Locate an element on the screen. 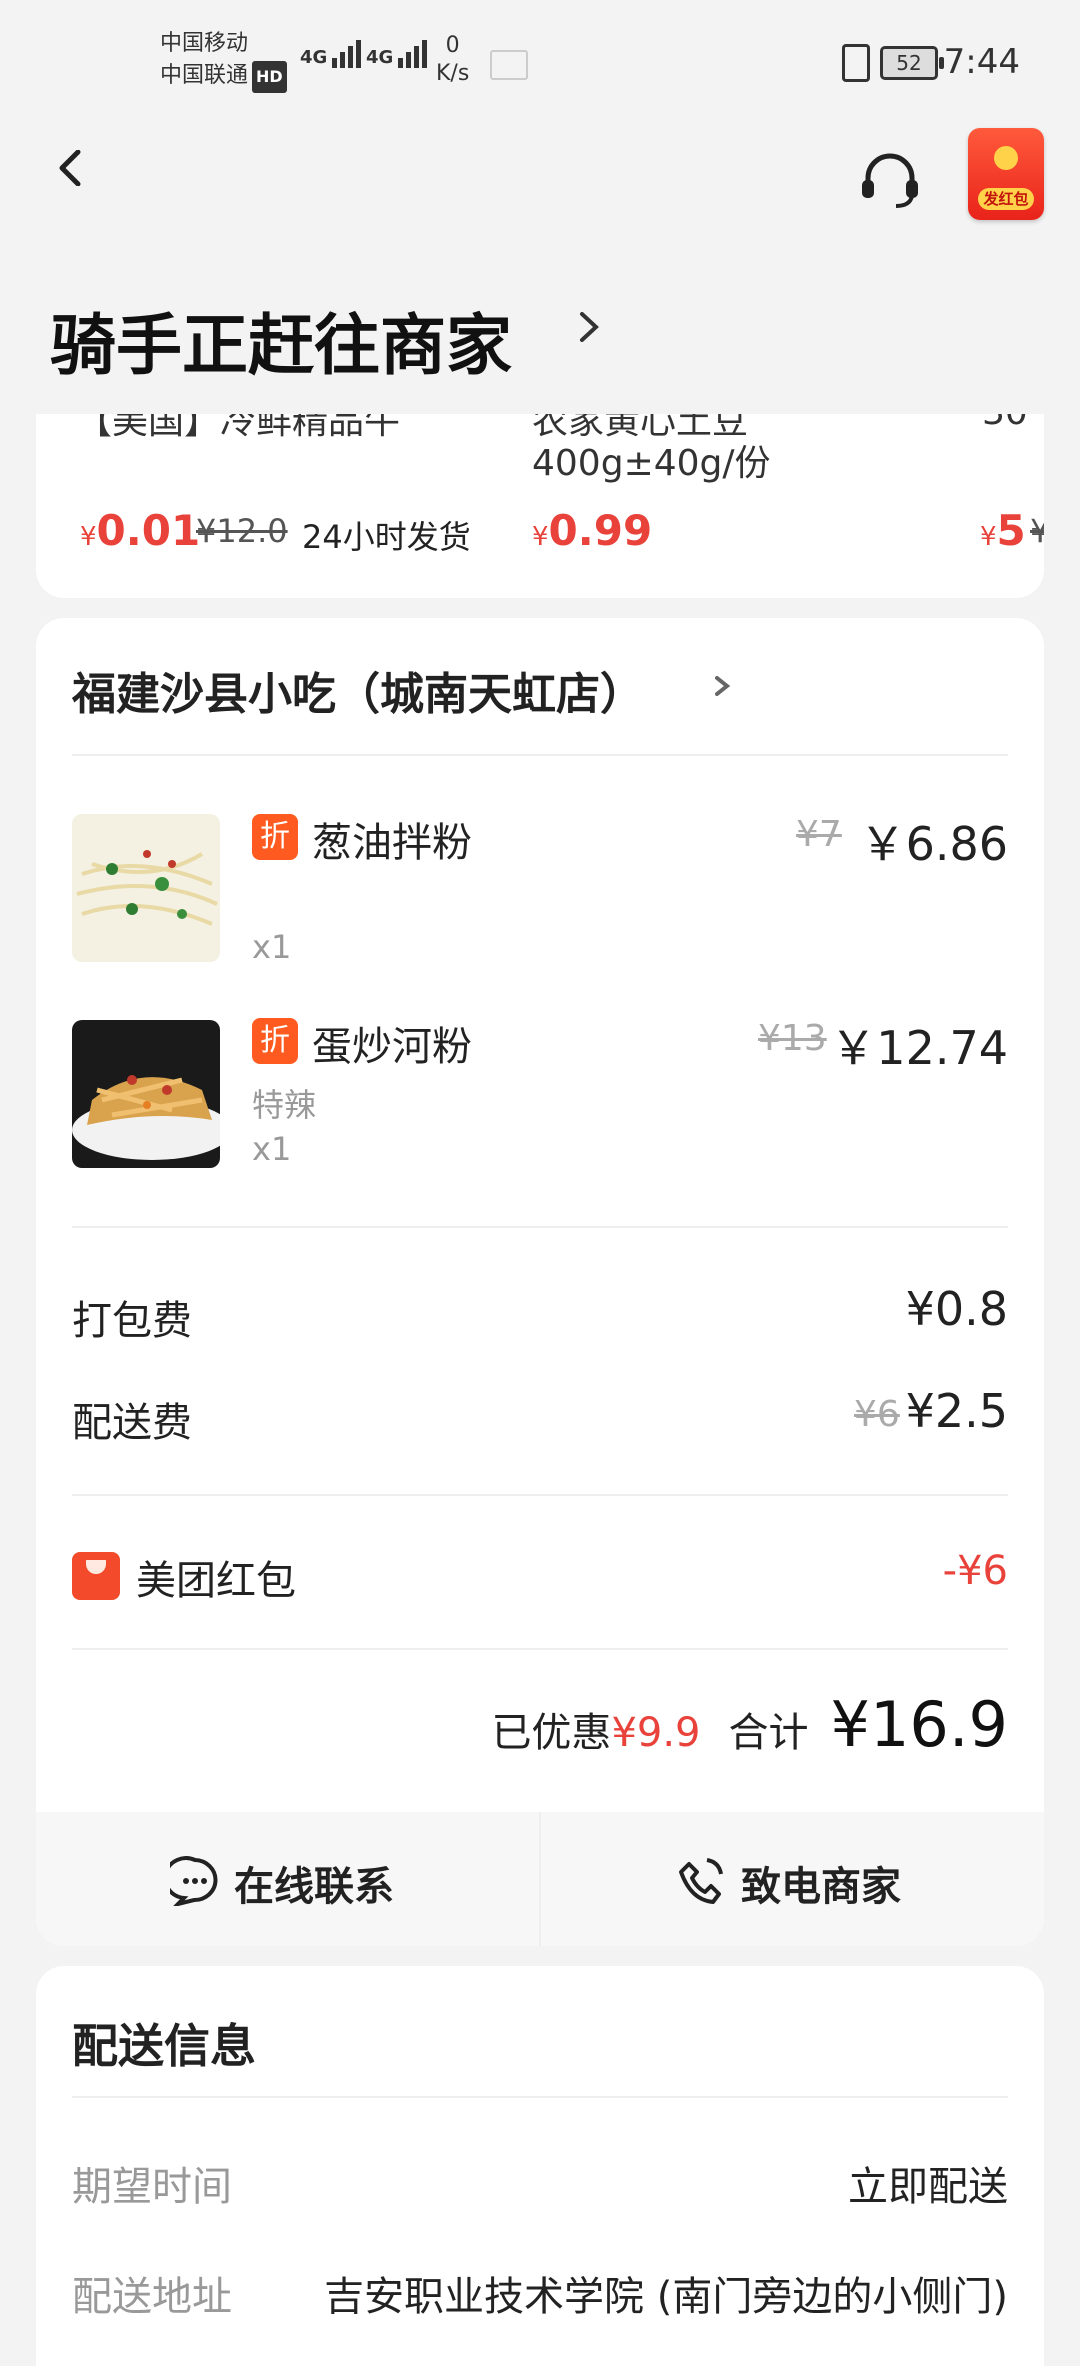  item-spec: 特辣 is located at coordinates (284, 1105).